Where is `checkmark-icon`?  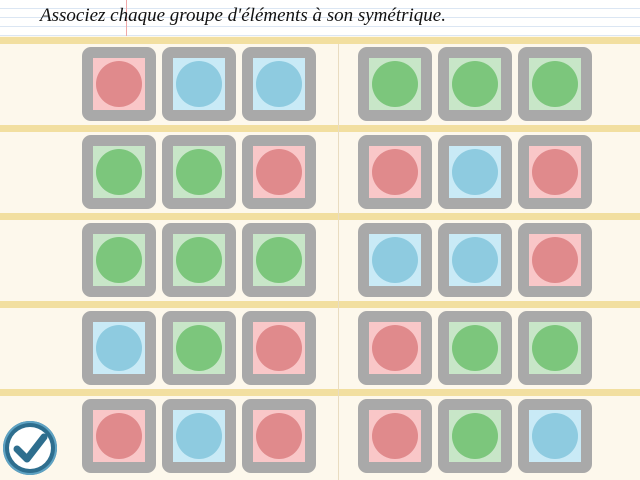
checkmark-icon is located at coordinates (30, 448).